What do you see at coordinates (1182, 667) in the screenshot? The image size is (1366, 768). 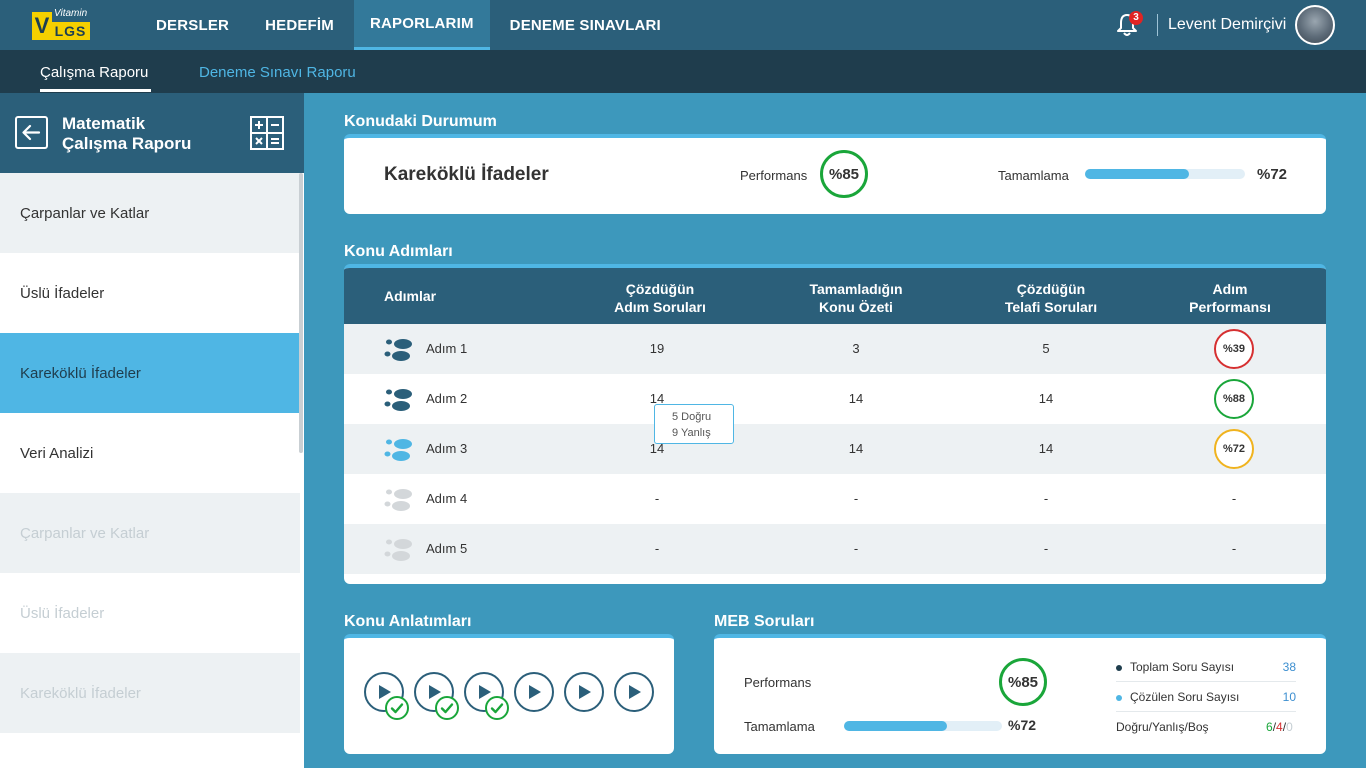 I see `legend-total-label: Toplam Soru Sayısı` at bounding box center [1182, 667].